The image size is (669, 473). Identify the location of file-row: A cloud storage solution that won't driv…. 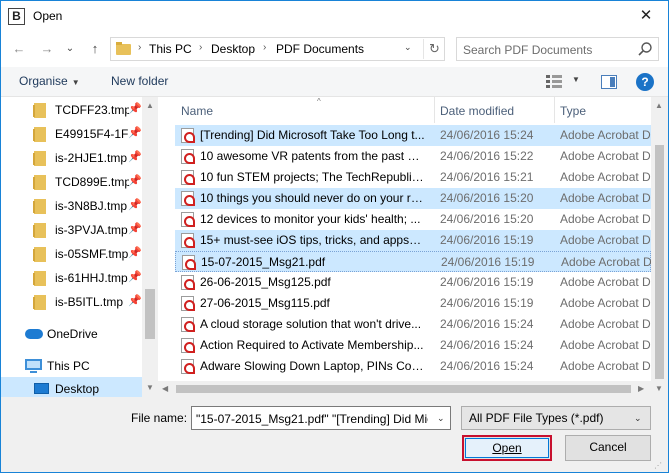
(413, 324).